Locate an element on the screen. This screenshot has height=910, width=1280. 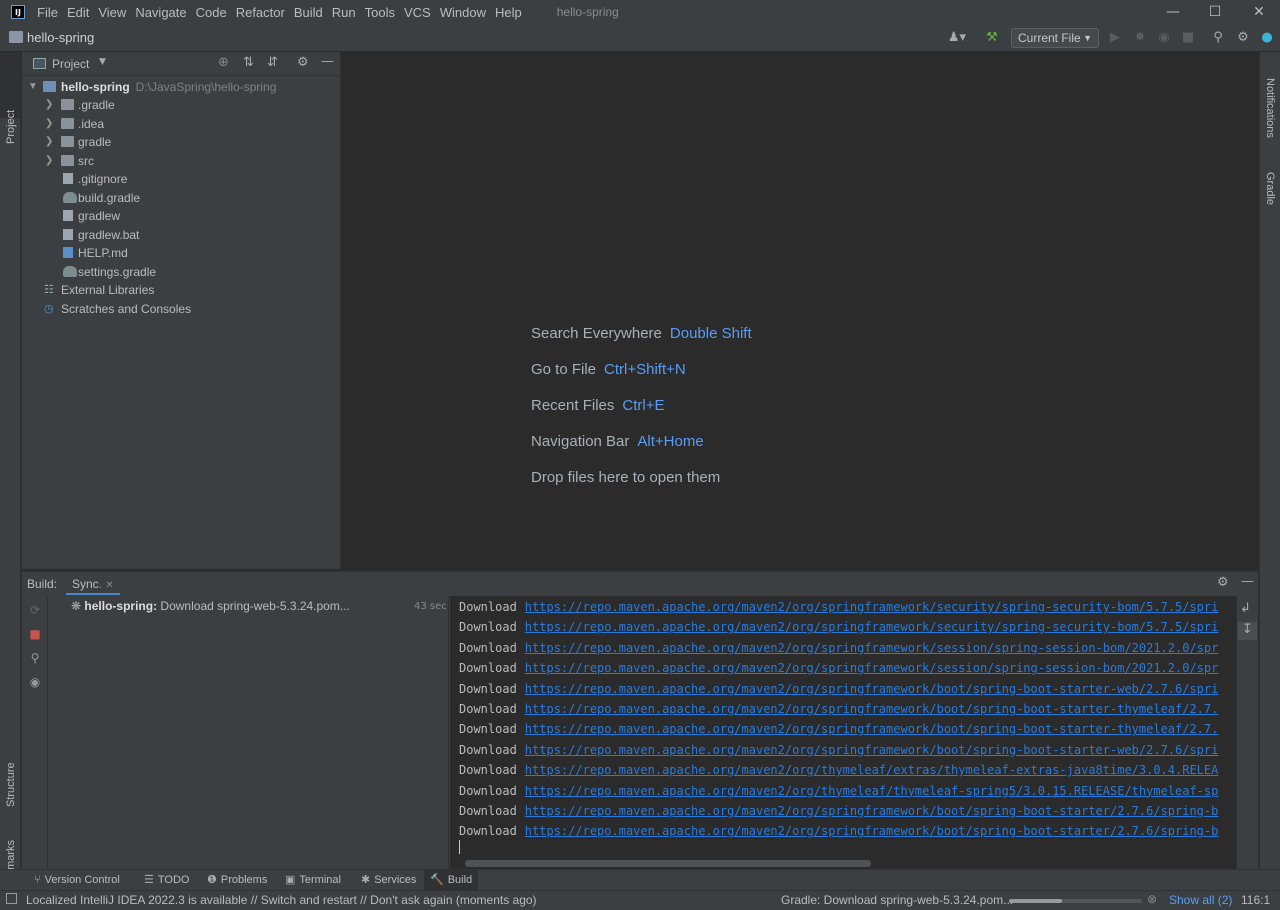
minimize-icon: — is located at coordinates (1173, 12).